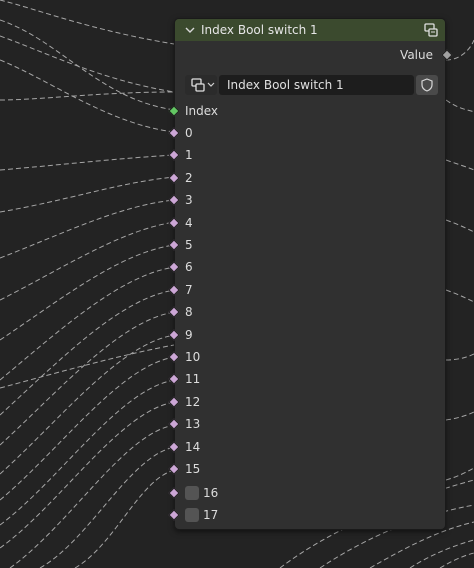 Image resolution: width=474 pixels, height=568 pixels. Describe the element at coordinates (189, 245) in the screenshot. I see `input-label-5: 5` at that location.